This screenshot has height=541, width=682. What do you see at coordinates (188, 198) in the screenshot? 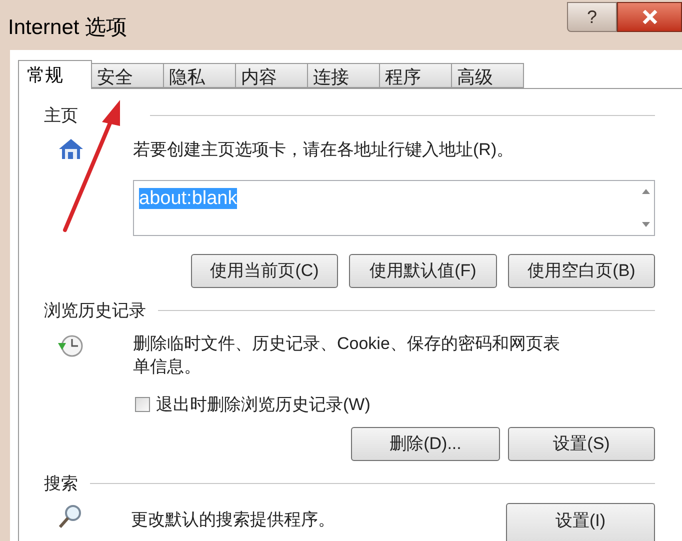
I see `address-value: about:blank` at bounding box center [188, 198].